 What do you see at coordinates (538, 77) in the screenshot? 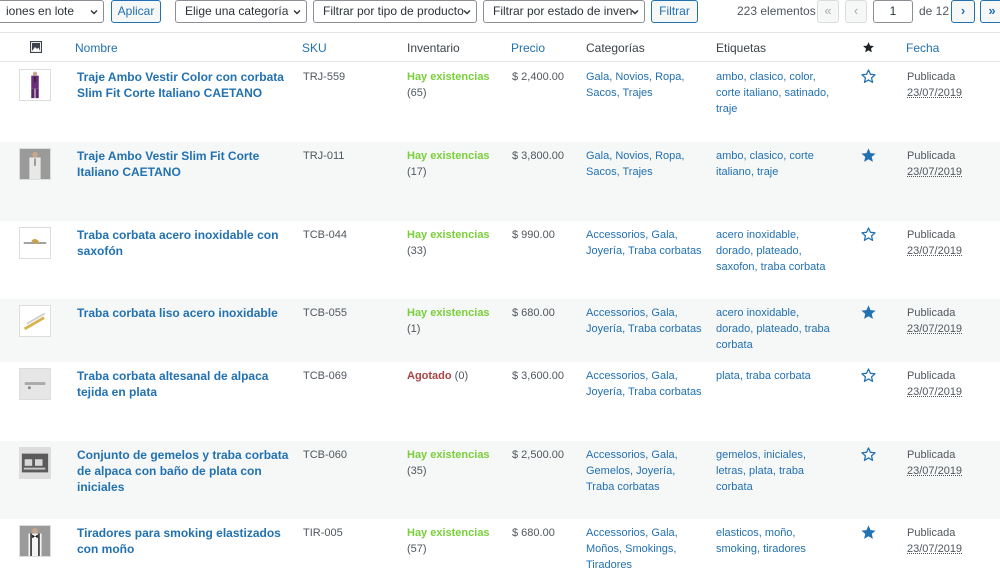
I see `product-price: $ 2,400.00` at bounding box center [538, 77].